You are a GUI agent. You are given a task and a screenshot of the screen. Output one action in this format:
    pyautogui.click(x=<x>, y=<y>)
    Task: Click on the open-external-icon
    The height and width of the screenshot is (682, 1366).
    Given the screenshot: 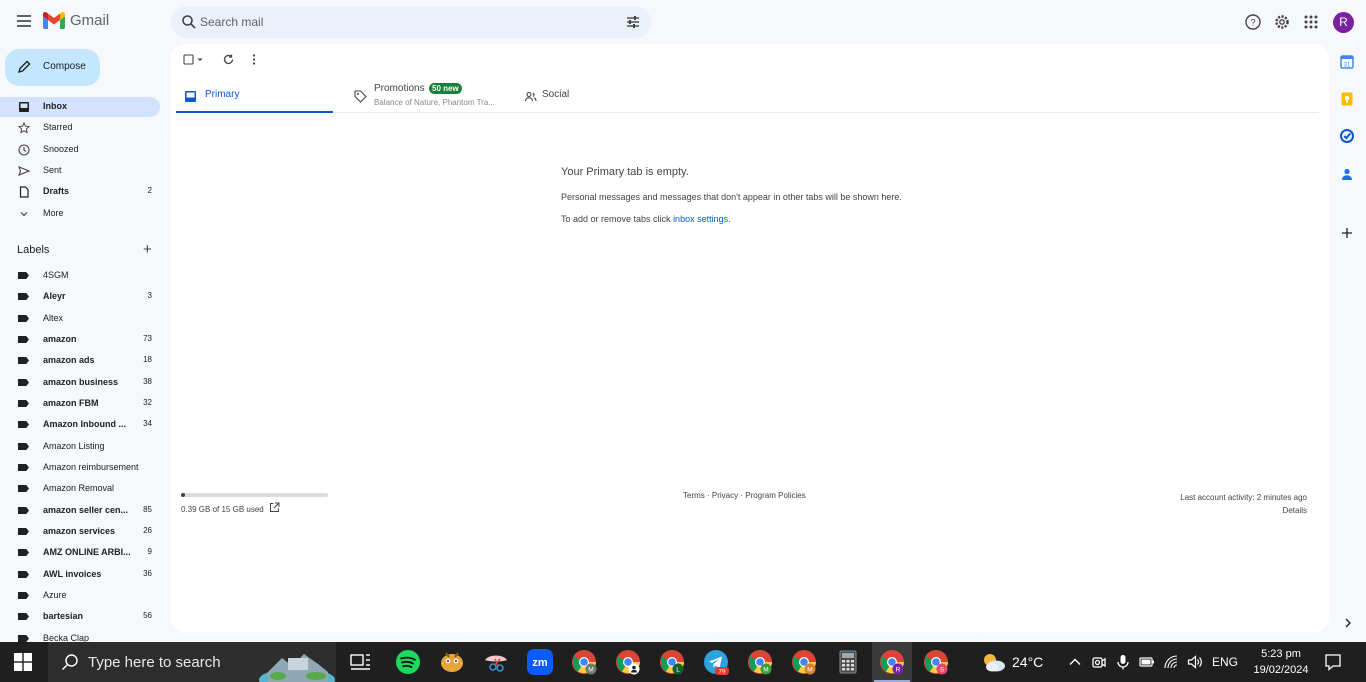 What is the action you would take?
    pyautogui.click(x=274, y=507)
    